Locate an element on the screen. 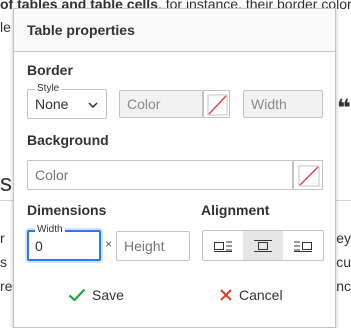 Image resolution: width=351 pixels, height=328 pixels. dialog-title: Table properties is located at coordinates (81, 30).